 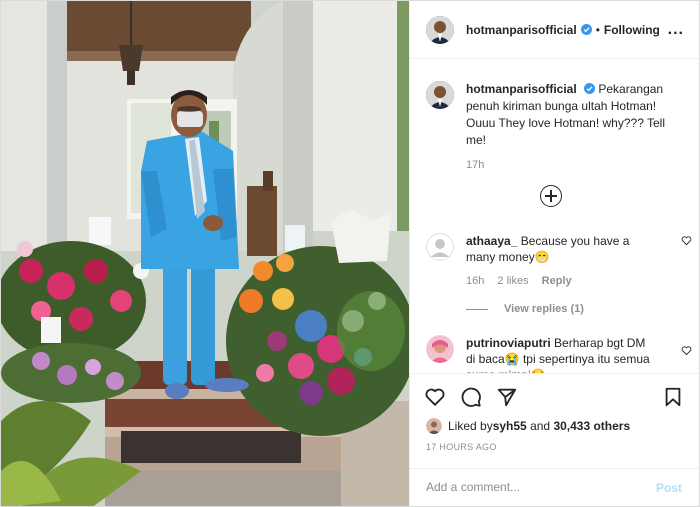 I want to click on likes-middle: and, so click(x=540, y=426).